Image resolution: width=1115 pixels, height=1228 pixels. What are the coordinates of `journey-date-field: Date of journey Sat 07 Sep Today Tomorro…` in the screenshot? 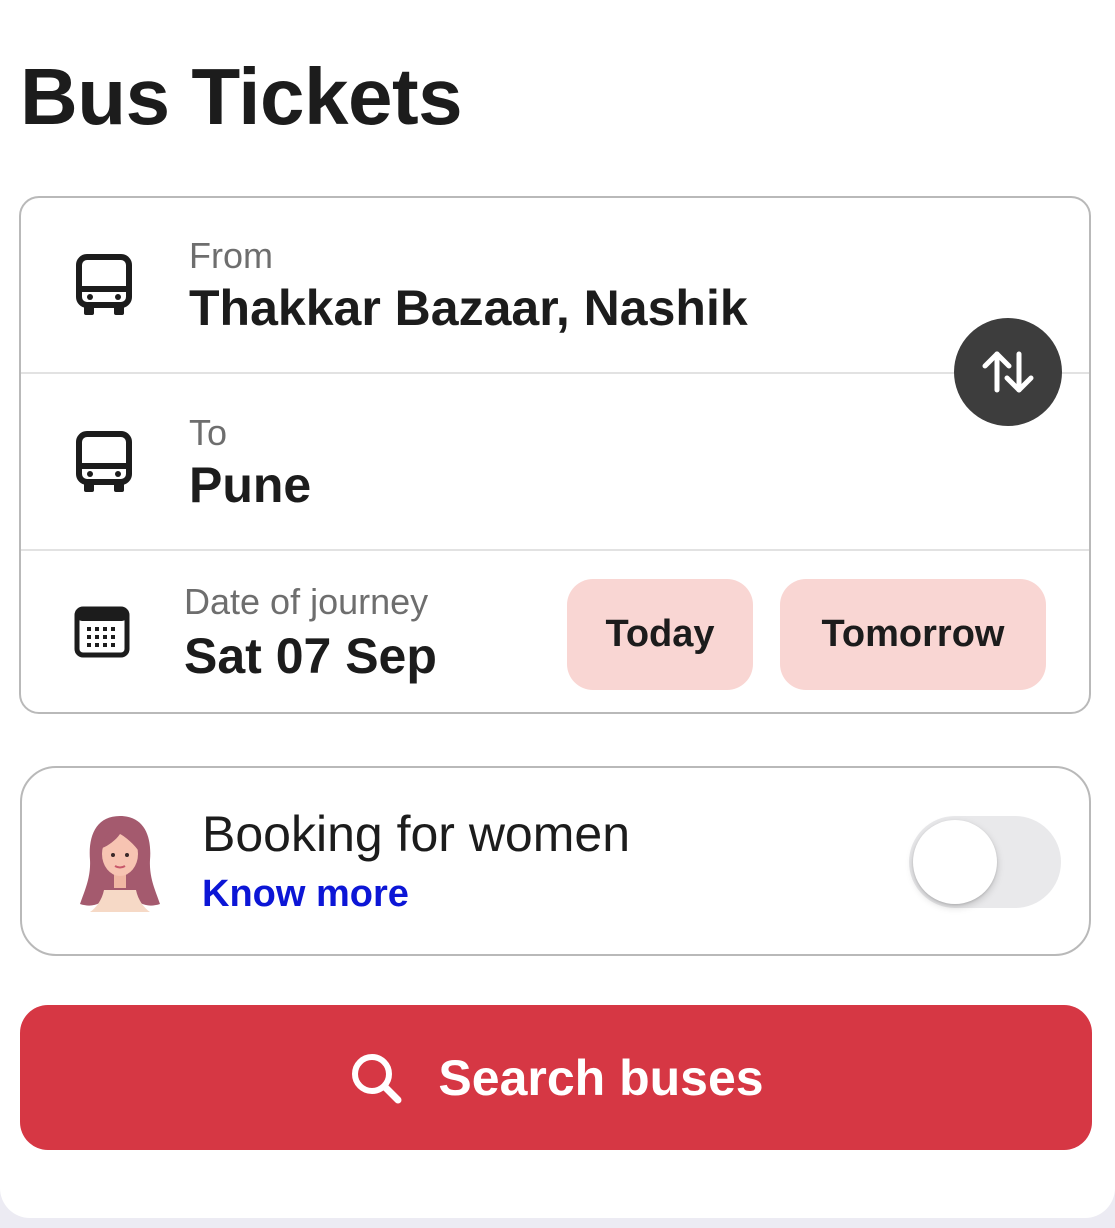 It's located at (555, 633).